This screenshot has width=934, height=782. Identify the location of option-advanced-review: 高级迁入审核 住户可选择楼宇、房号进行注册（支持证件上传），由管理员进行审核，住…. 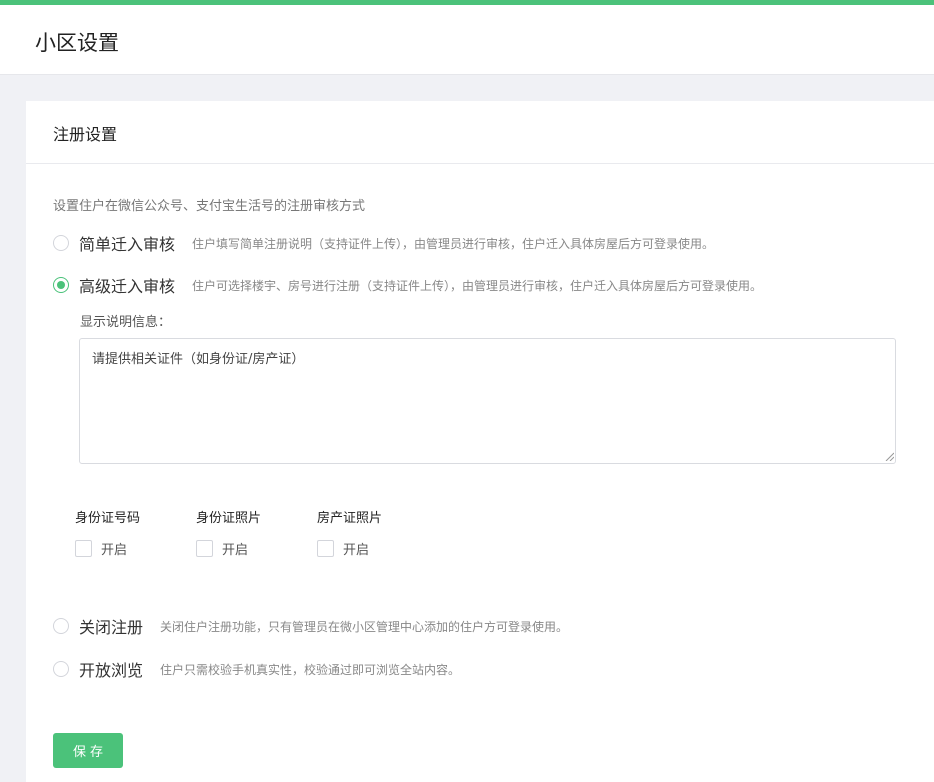
(407, 285).